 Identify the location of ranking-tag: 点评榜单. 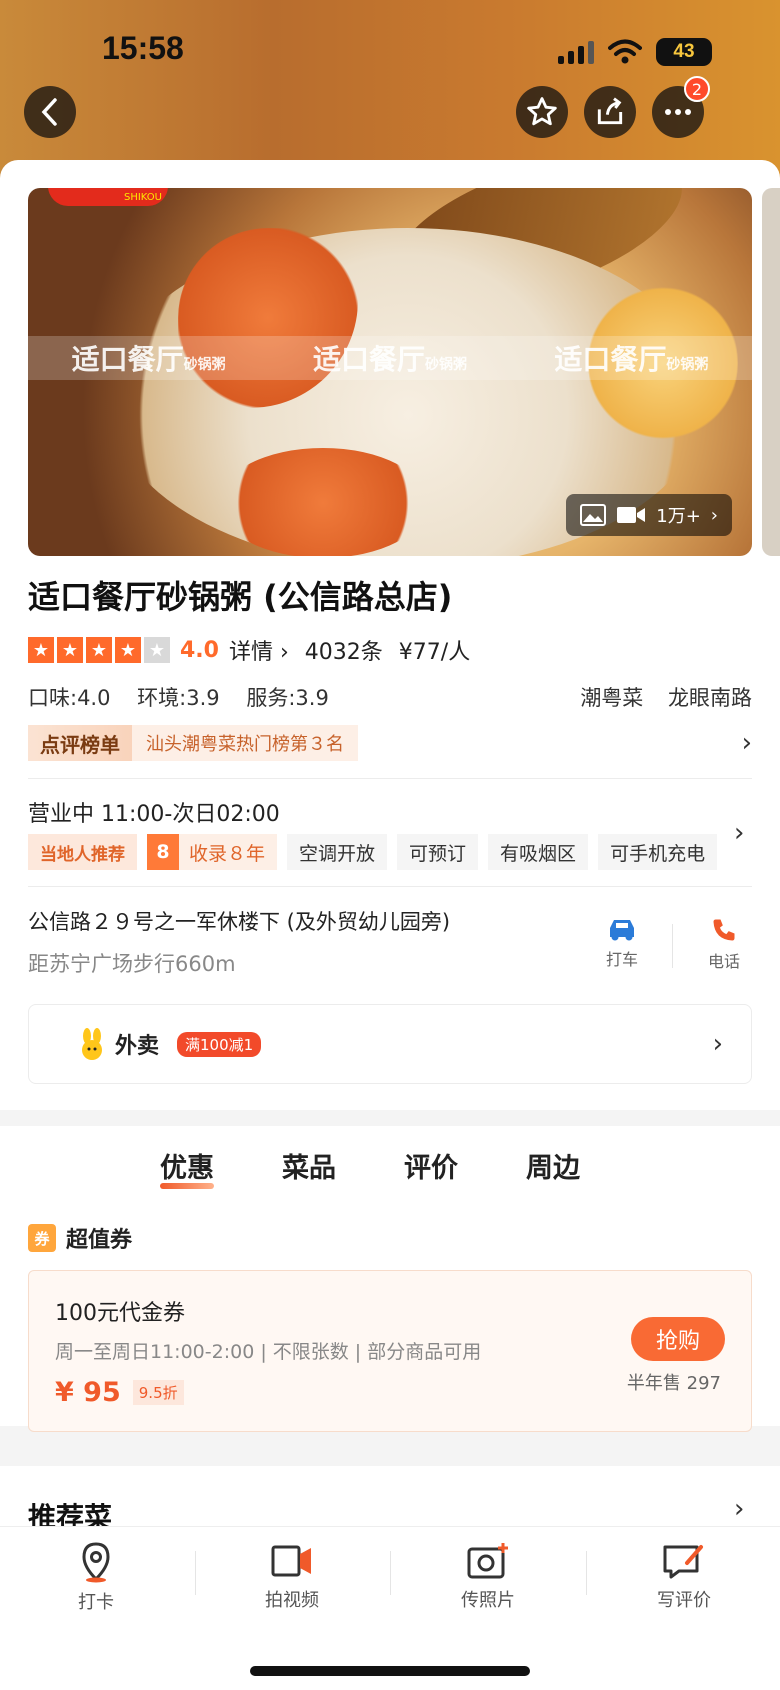
(80, 743).